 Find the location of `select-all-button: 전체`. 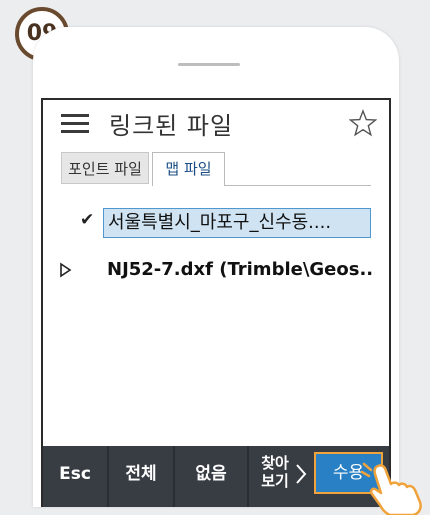

select-all-button: 전체 is located at coordinates (141, 476).